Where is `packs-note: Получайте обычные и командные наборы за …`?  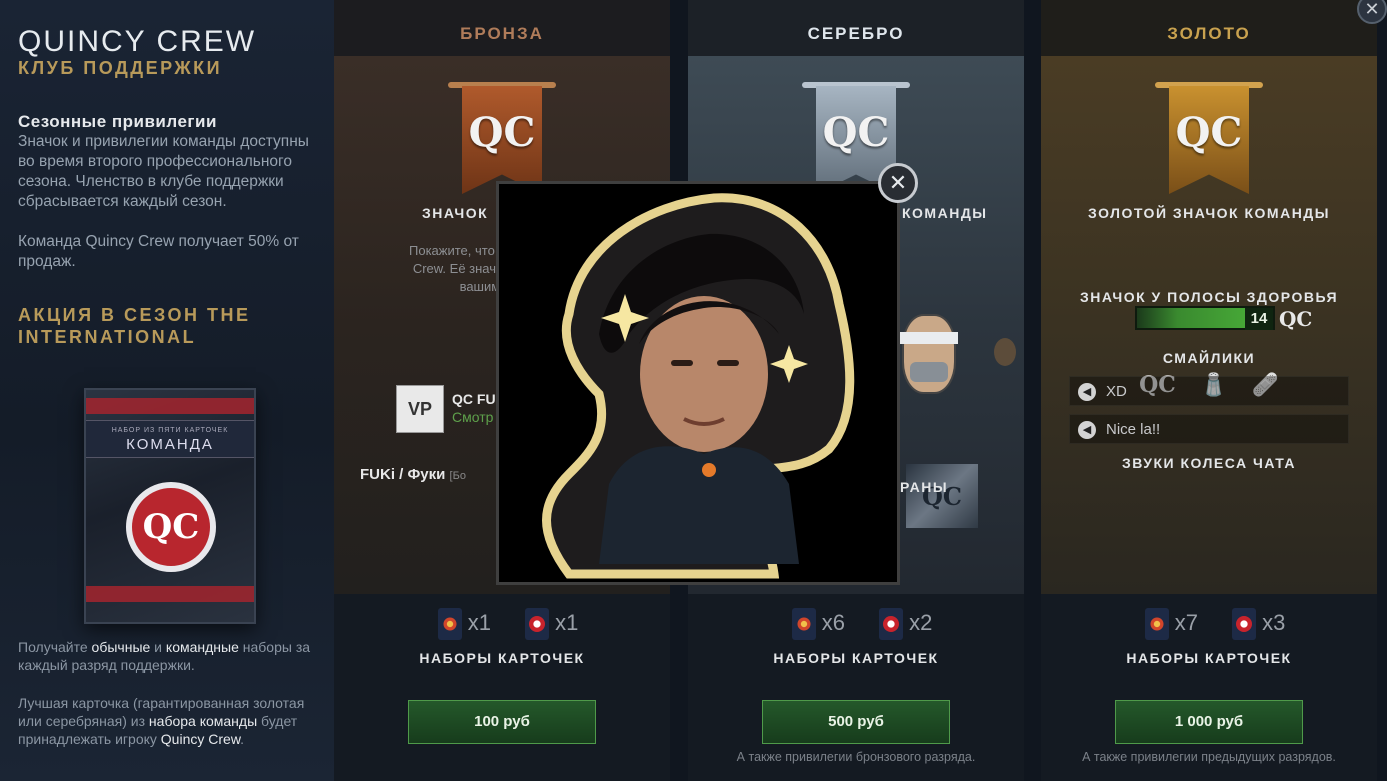
packs-note: Получайте обычные и командные наборы за … is located at coordinates (164, 656).